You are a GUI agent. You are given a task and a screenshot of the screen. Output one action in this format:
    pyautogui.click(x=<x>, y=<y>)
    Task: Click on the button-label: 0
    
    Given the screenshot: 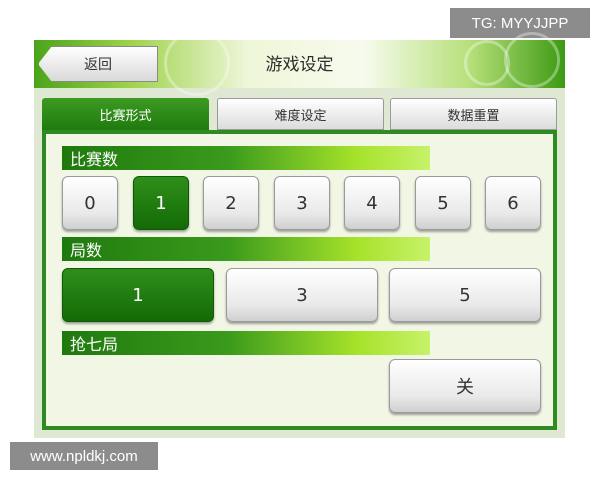 What is the action you would take?
    pyautogui.click(x=90, y=203)
    